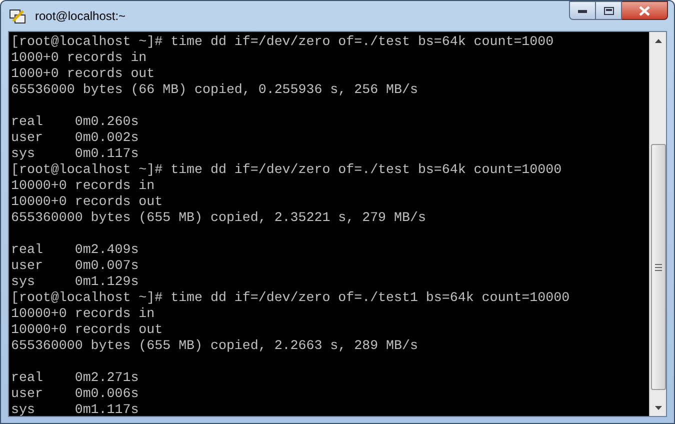  I want to click on output-line: 1000+0 records out, so click(83, 74).